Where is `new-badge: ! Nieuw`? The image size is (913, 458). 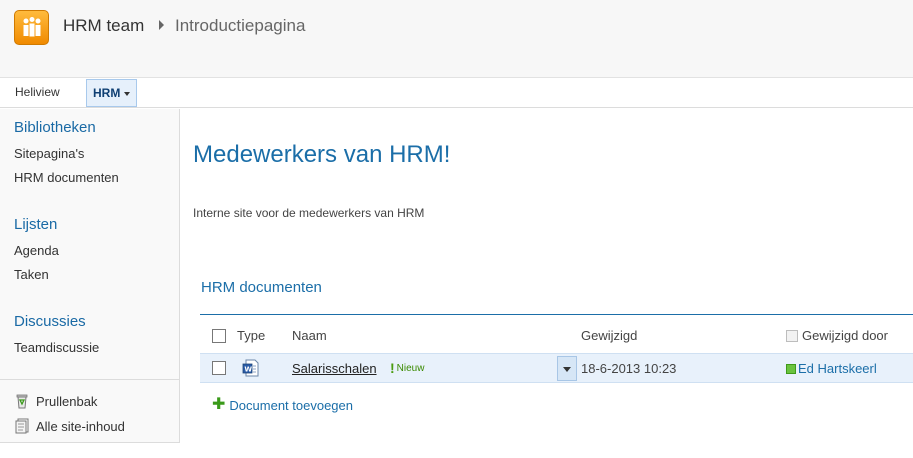 new-badge: ! Nieuw is located at coordinates (407, 368).